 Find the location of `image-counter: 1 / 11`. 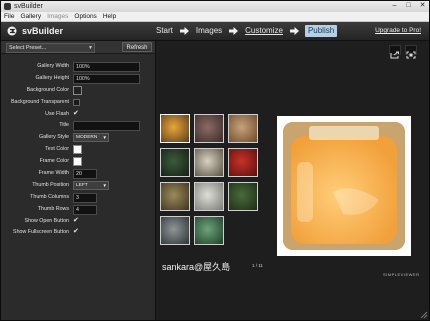

image-counter: 1 / 11 is located at coordinates (257, 265).